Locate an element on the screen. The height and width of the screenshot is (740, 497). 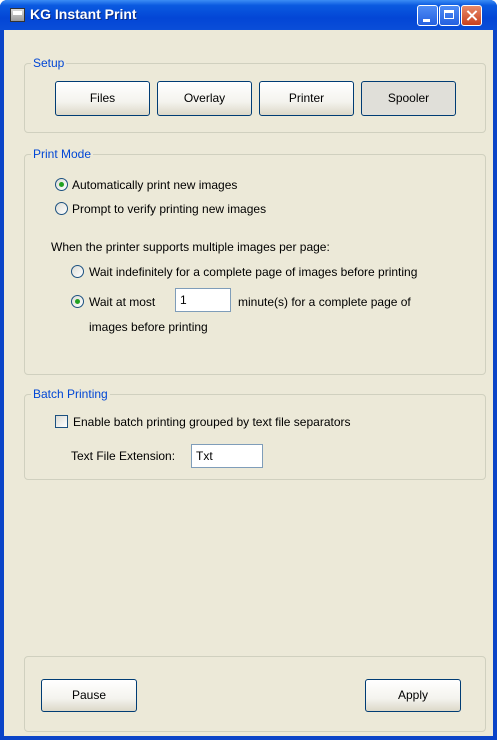
wait-at-most-radio is located at coordinates (77, 301).